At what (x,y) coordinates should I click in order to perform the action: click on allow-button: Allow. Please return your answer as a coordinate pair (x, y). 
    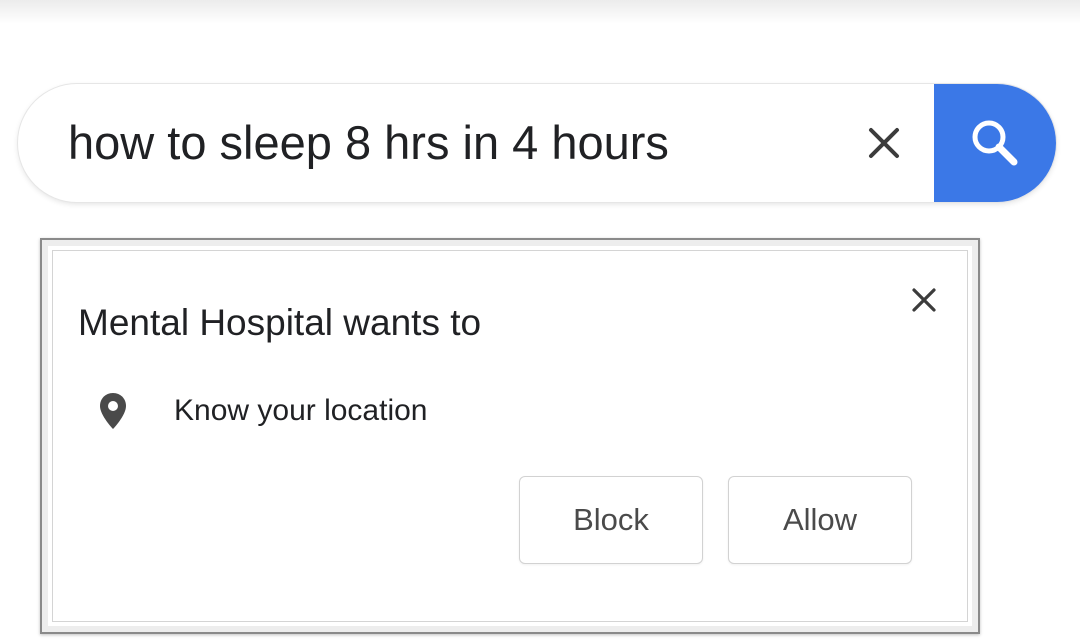
    Looking at the image, I should click on (820, 520).